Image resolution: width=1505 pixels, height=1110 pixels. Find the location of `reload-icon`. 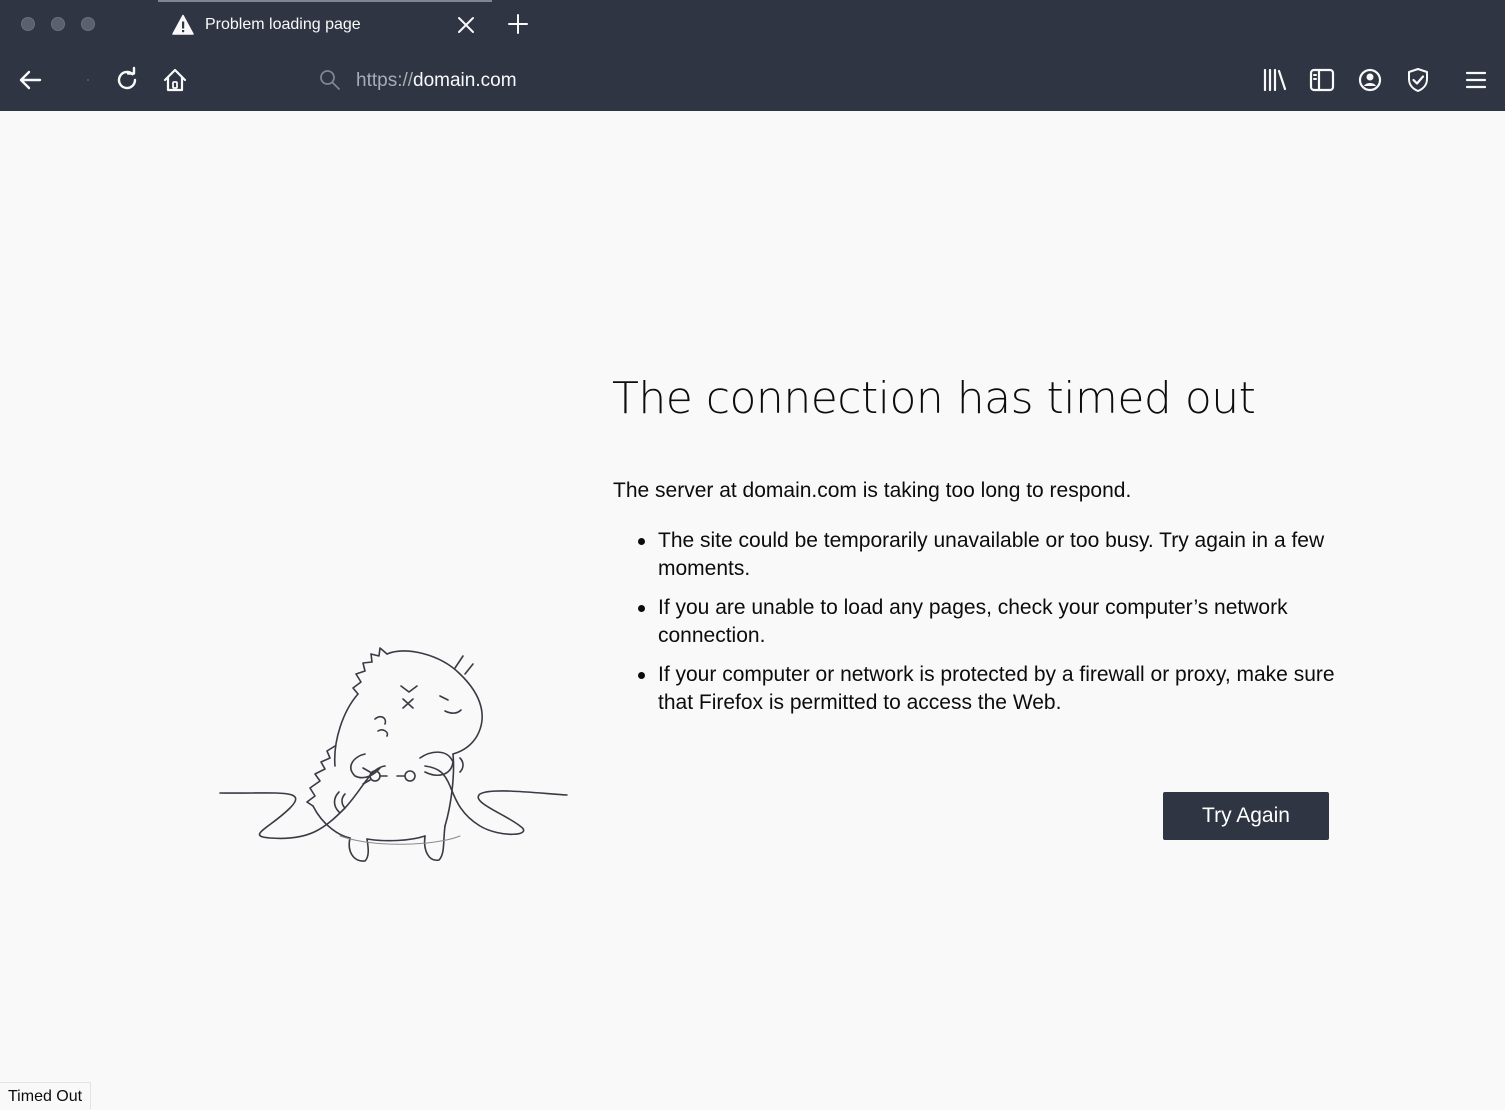

reload-icon is located at coordinates (127, 80).